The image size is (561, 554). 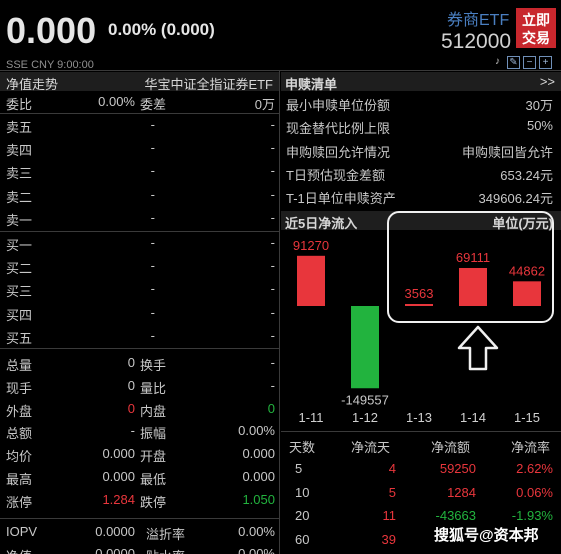 What do you see at coordinates (421, 103) in the screenshot?
I see `creation-info-row: 最小申赎单位份额 30万` at bounding box center [421, 103].